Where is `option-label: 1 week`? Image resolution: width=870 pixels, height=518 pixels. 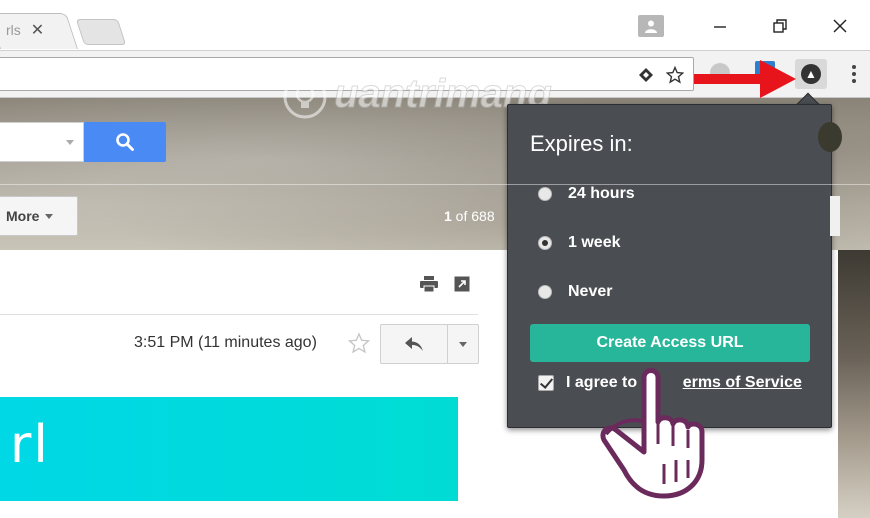 option-label: 1 week is located at coordinates (594, 242).